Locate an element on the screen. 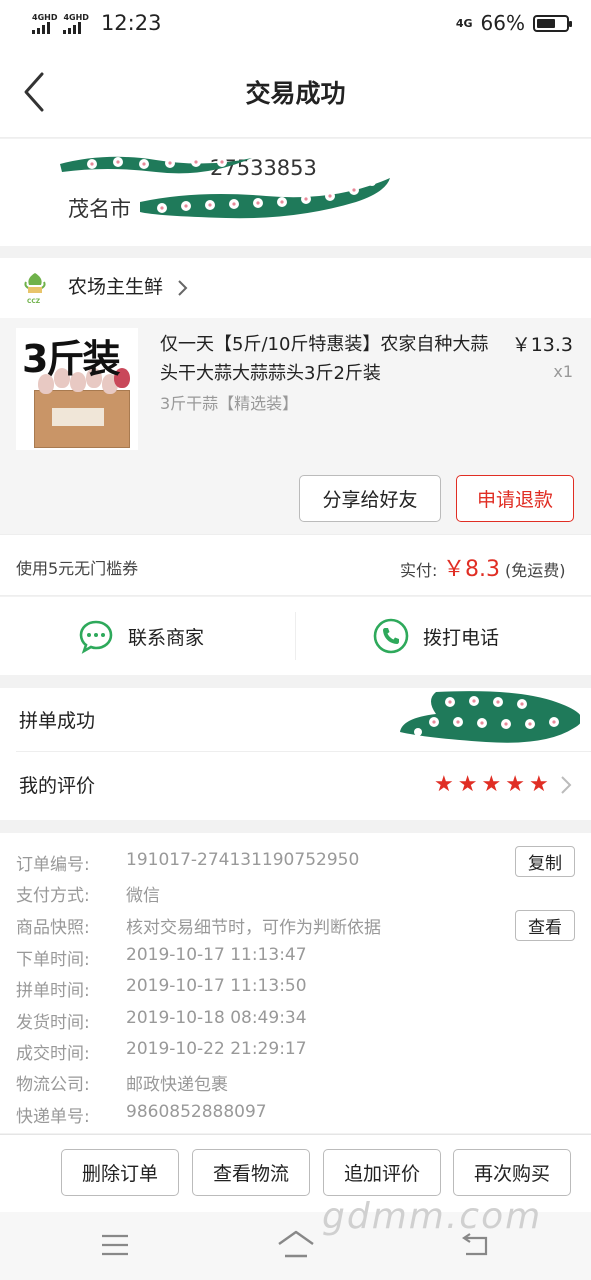  copy-order-number-button: 复制 is located at coordinates (545, 861).